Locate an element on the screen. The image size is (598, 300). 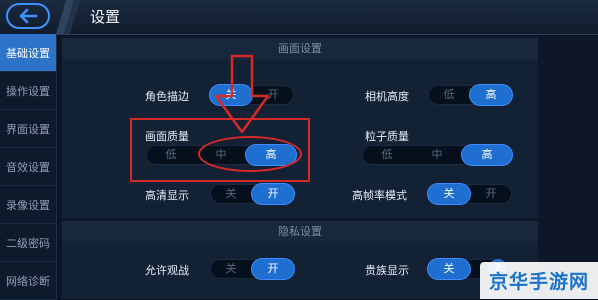
section-header-graphics: 画面设置 is located at coordinates (300, 49).